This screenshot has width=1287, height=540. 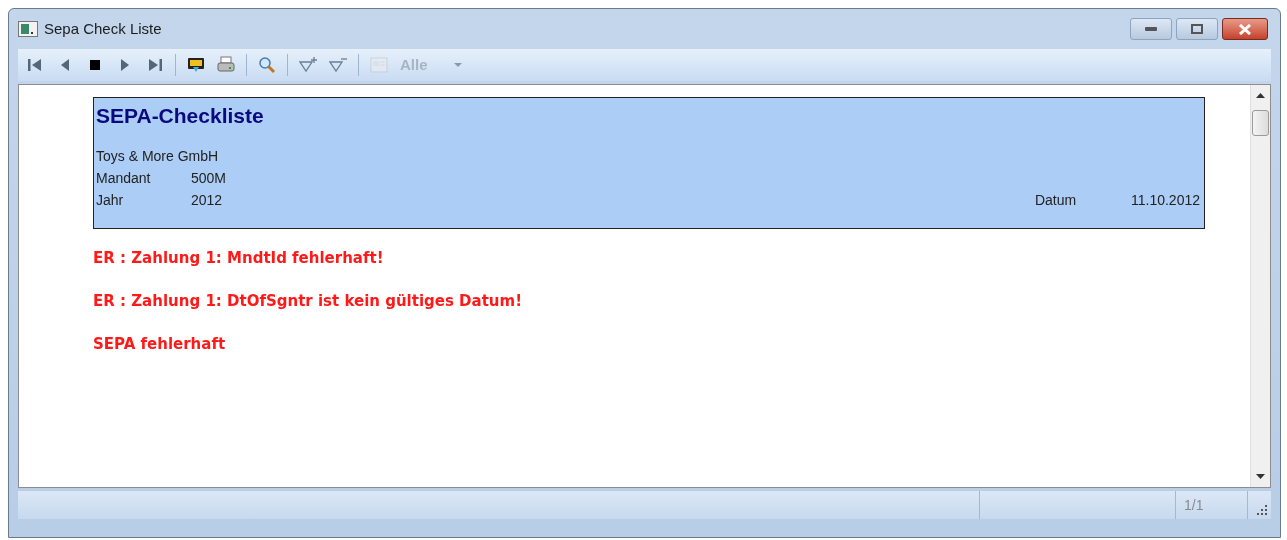 What do you see at coordinates (124, 178) in the screenshot?
I see `field-label: Mandant` at bounding box center [124, 178].